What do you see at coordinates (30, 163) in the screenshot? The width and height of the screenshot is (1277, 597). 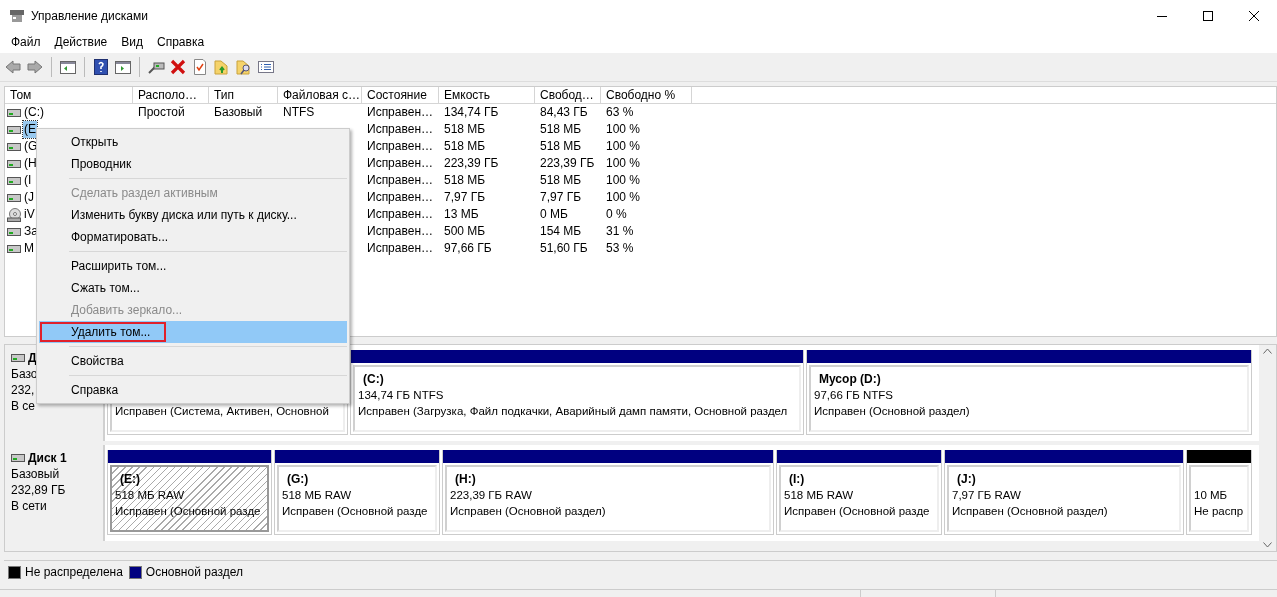 I see `volume-name: (H` at bounding box center [30, 163].